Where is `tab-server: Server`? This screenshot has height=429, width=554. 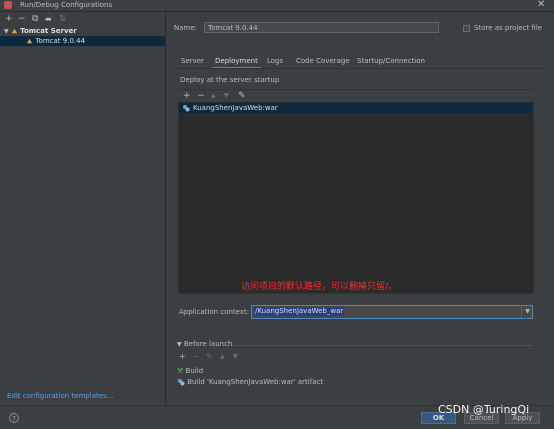 tab-server: Server is located at coordinates (192, 62).